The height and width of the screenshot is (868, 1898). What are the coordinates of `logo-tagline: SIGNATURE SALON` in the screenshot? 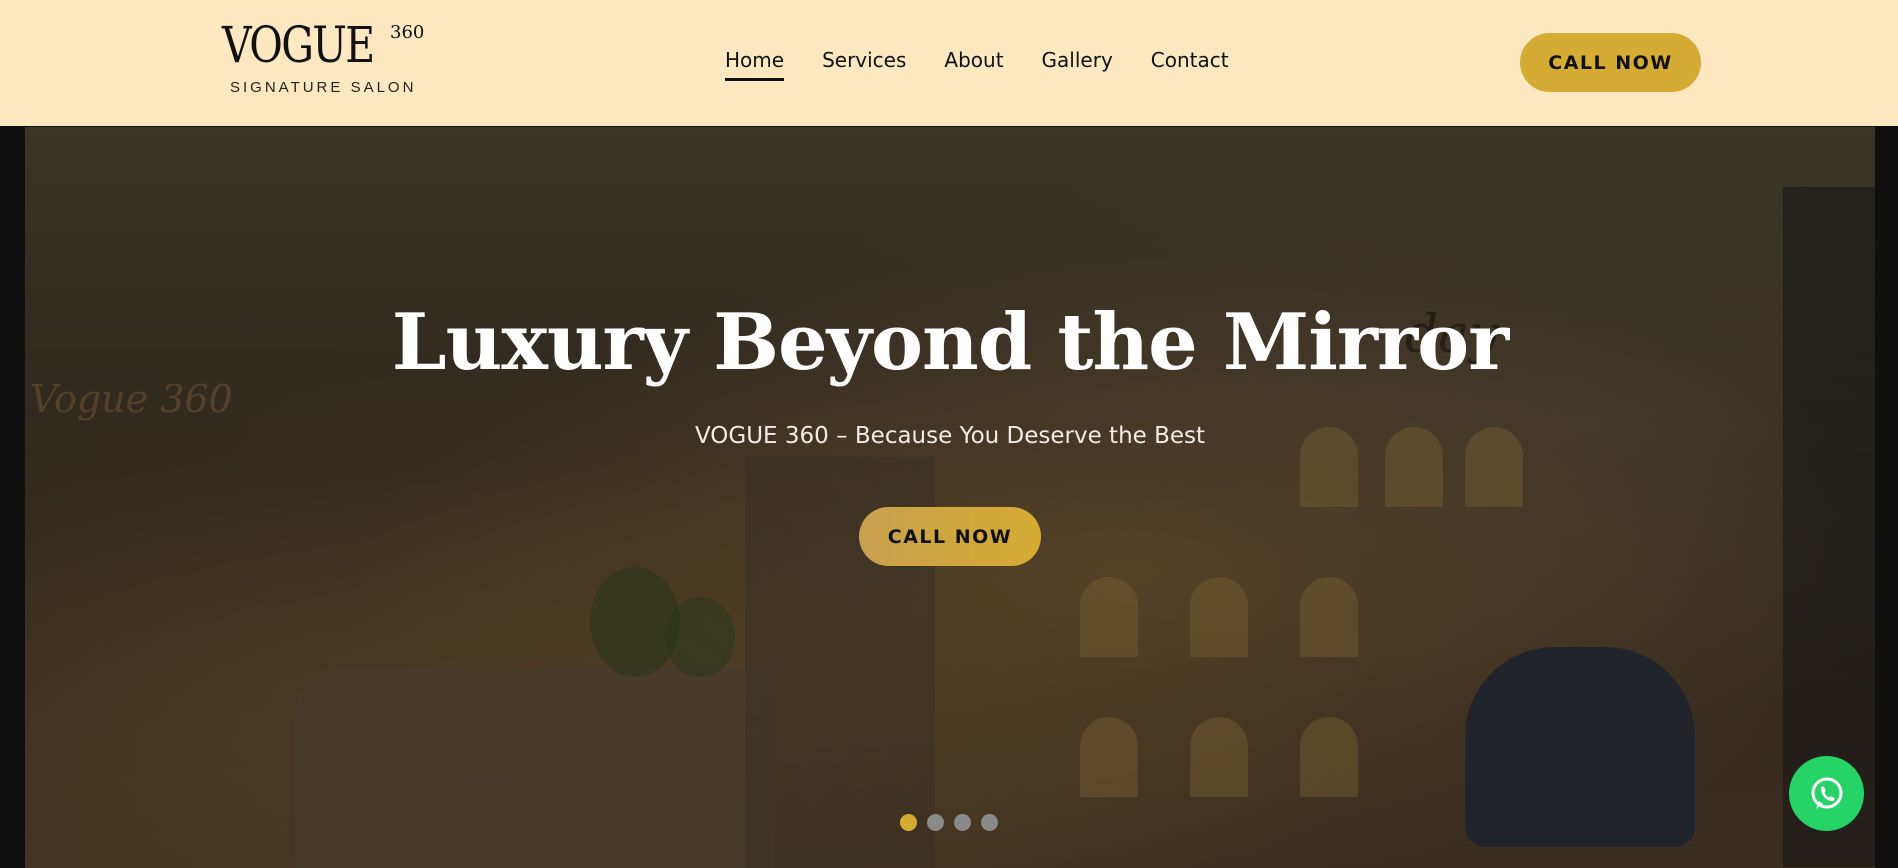 It's located at (323, 87).